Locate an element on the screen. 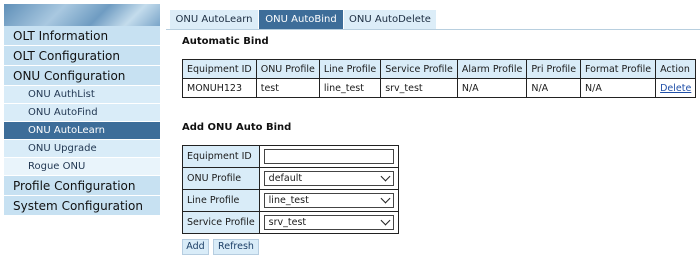  equipment-id-label: Equipment ID is located at coordinates (221, 156).